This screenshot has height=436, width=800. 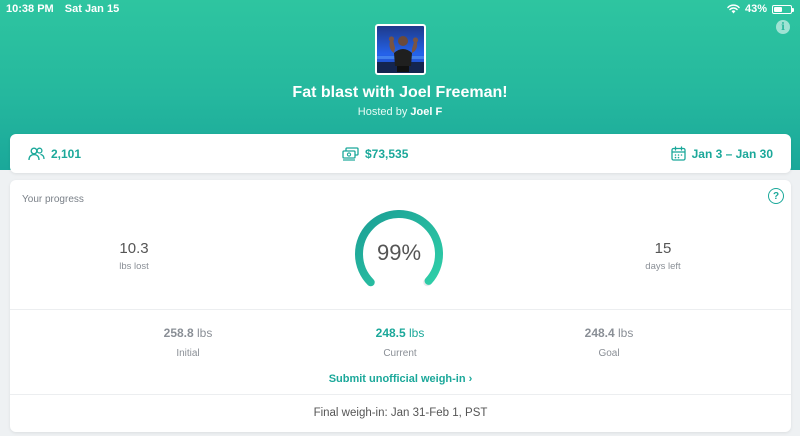 What do you see at coordinates (626, 333) in the screenshot?
I see `goal-weight-unit: lbs` at bounding box center [626, 333].